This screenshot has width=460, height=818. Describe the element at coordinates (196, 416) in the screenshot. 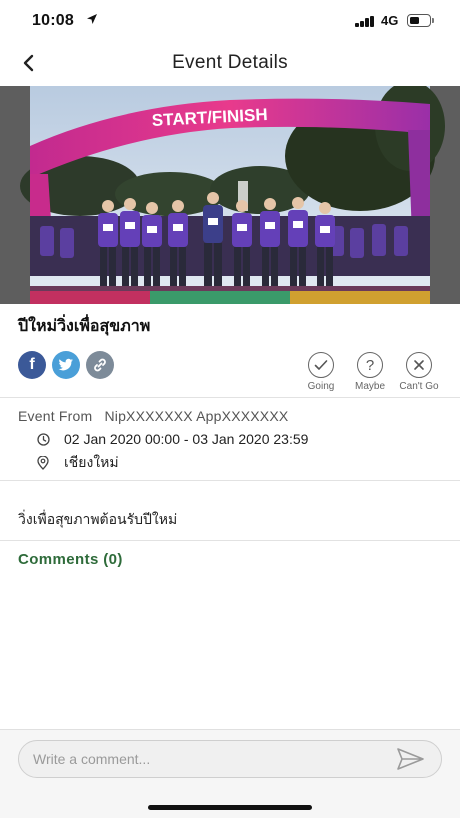

I see `event-from-value: NipXXXXXXX AppXXXXXXX` at that location.